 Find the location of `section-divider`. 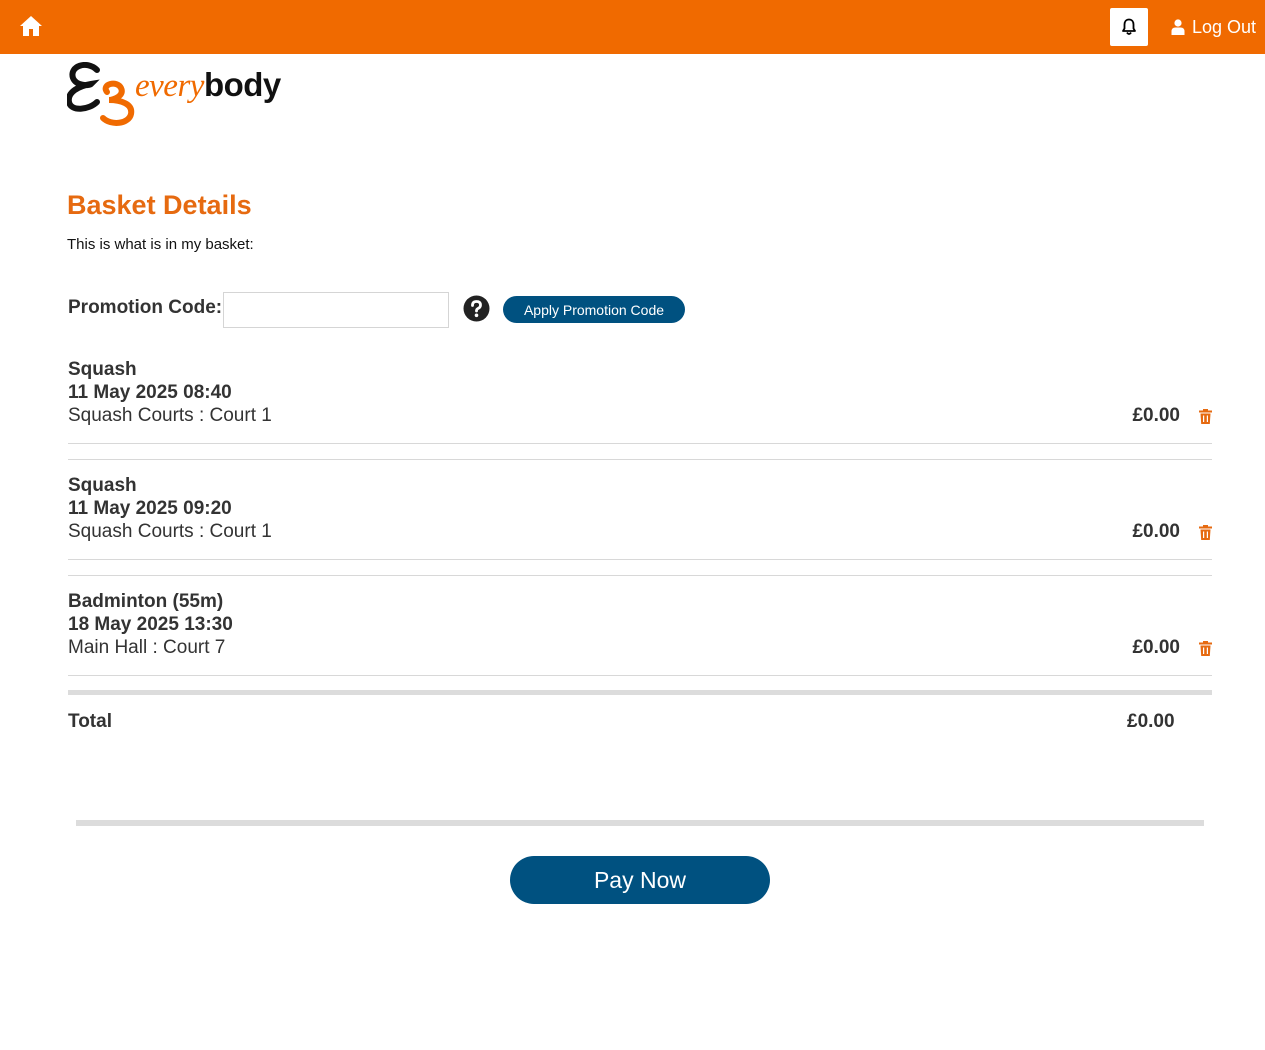

section-divider is located at coordinates (640, 823).